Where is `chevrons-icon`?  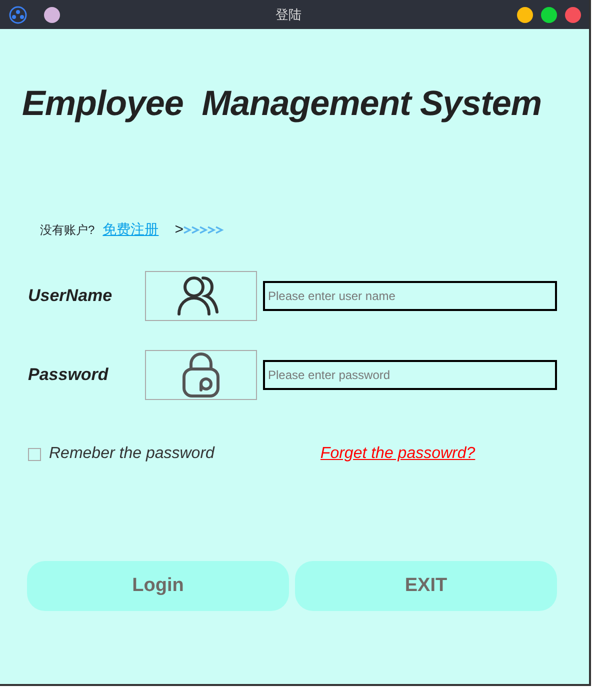 chevrons-icon is located at coordinates (204, 230).